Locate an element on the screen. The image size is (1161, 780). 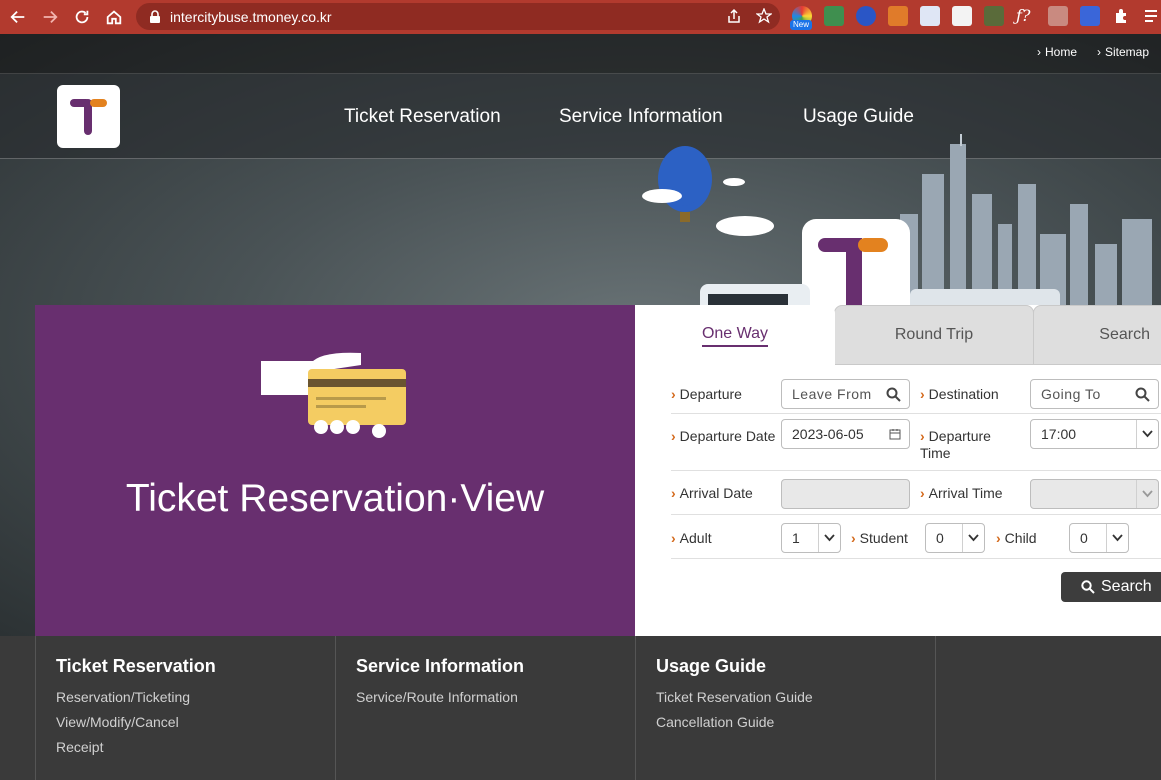
extension-ex-icon is located at coordinates (898, 16).